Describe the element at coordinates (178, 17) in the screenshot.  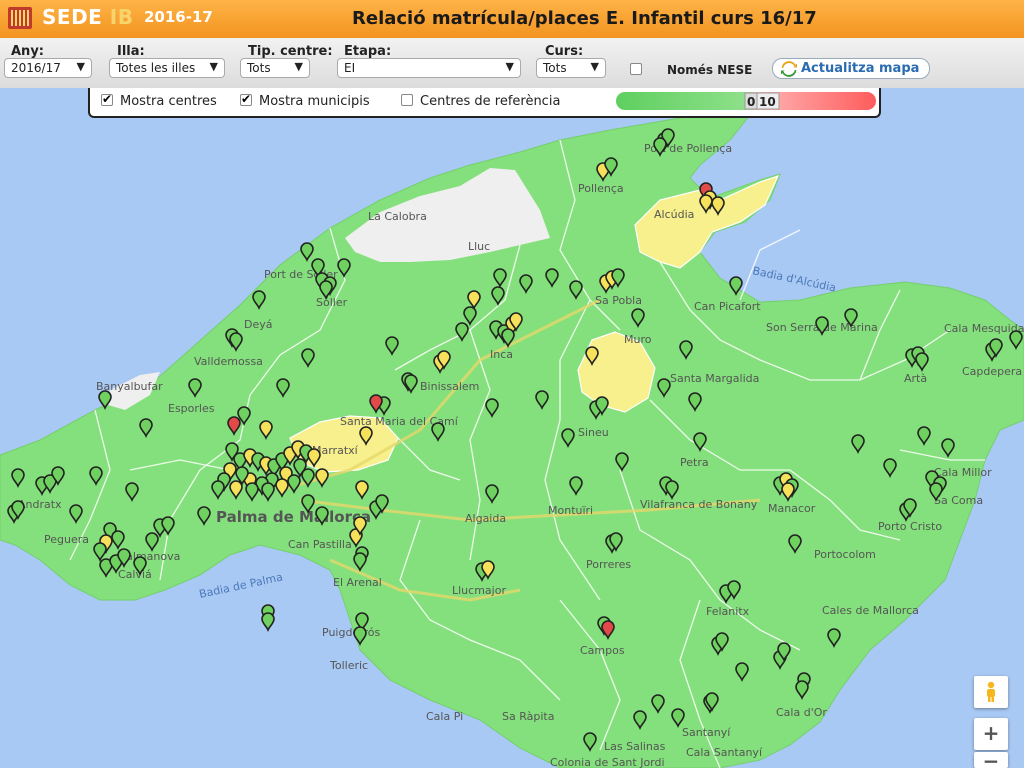
I see `year-label: 2016-17` at that location.